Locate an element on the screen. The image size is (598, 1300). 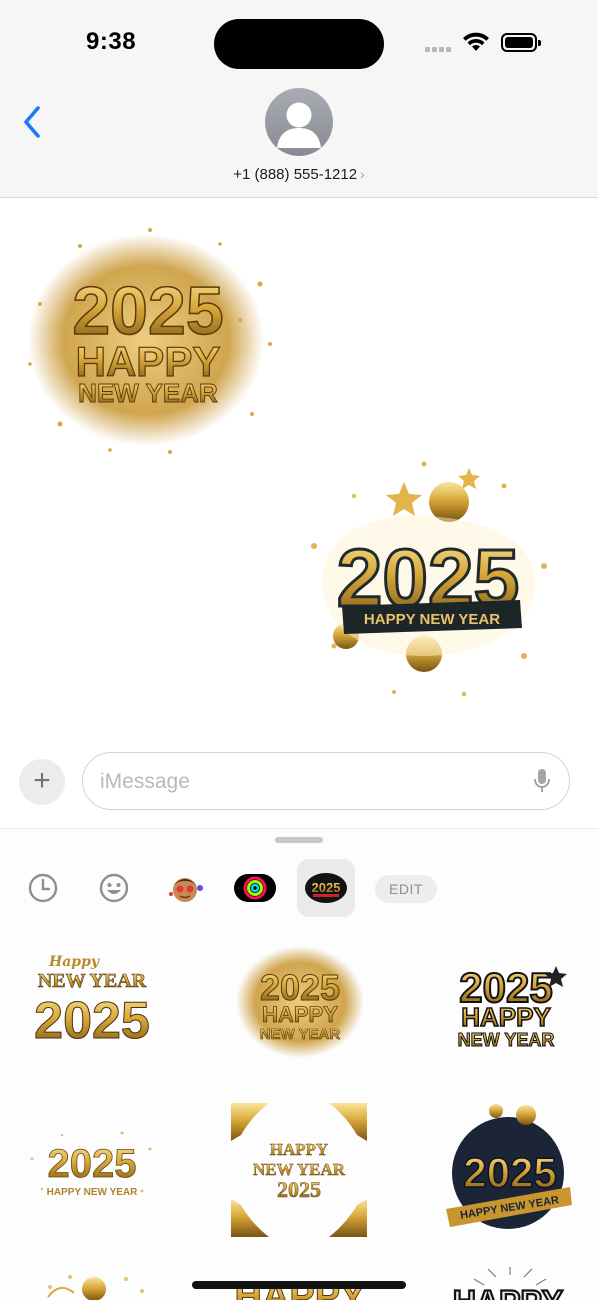
sent-sticker: 2025 HAPPY NEW YEAR is located at coordinates (428, 580).